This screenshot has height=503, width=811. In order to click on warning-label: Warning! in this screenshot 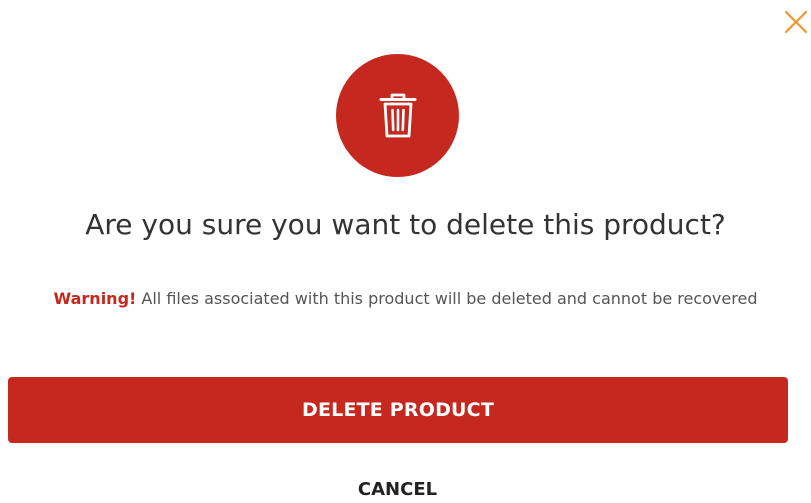, I will do `click(95, 298)`.